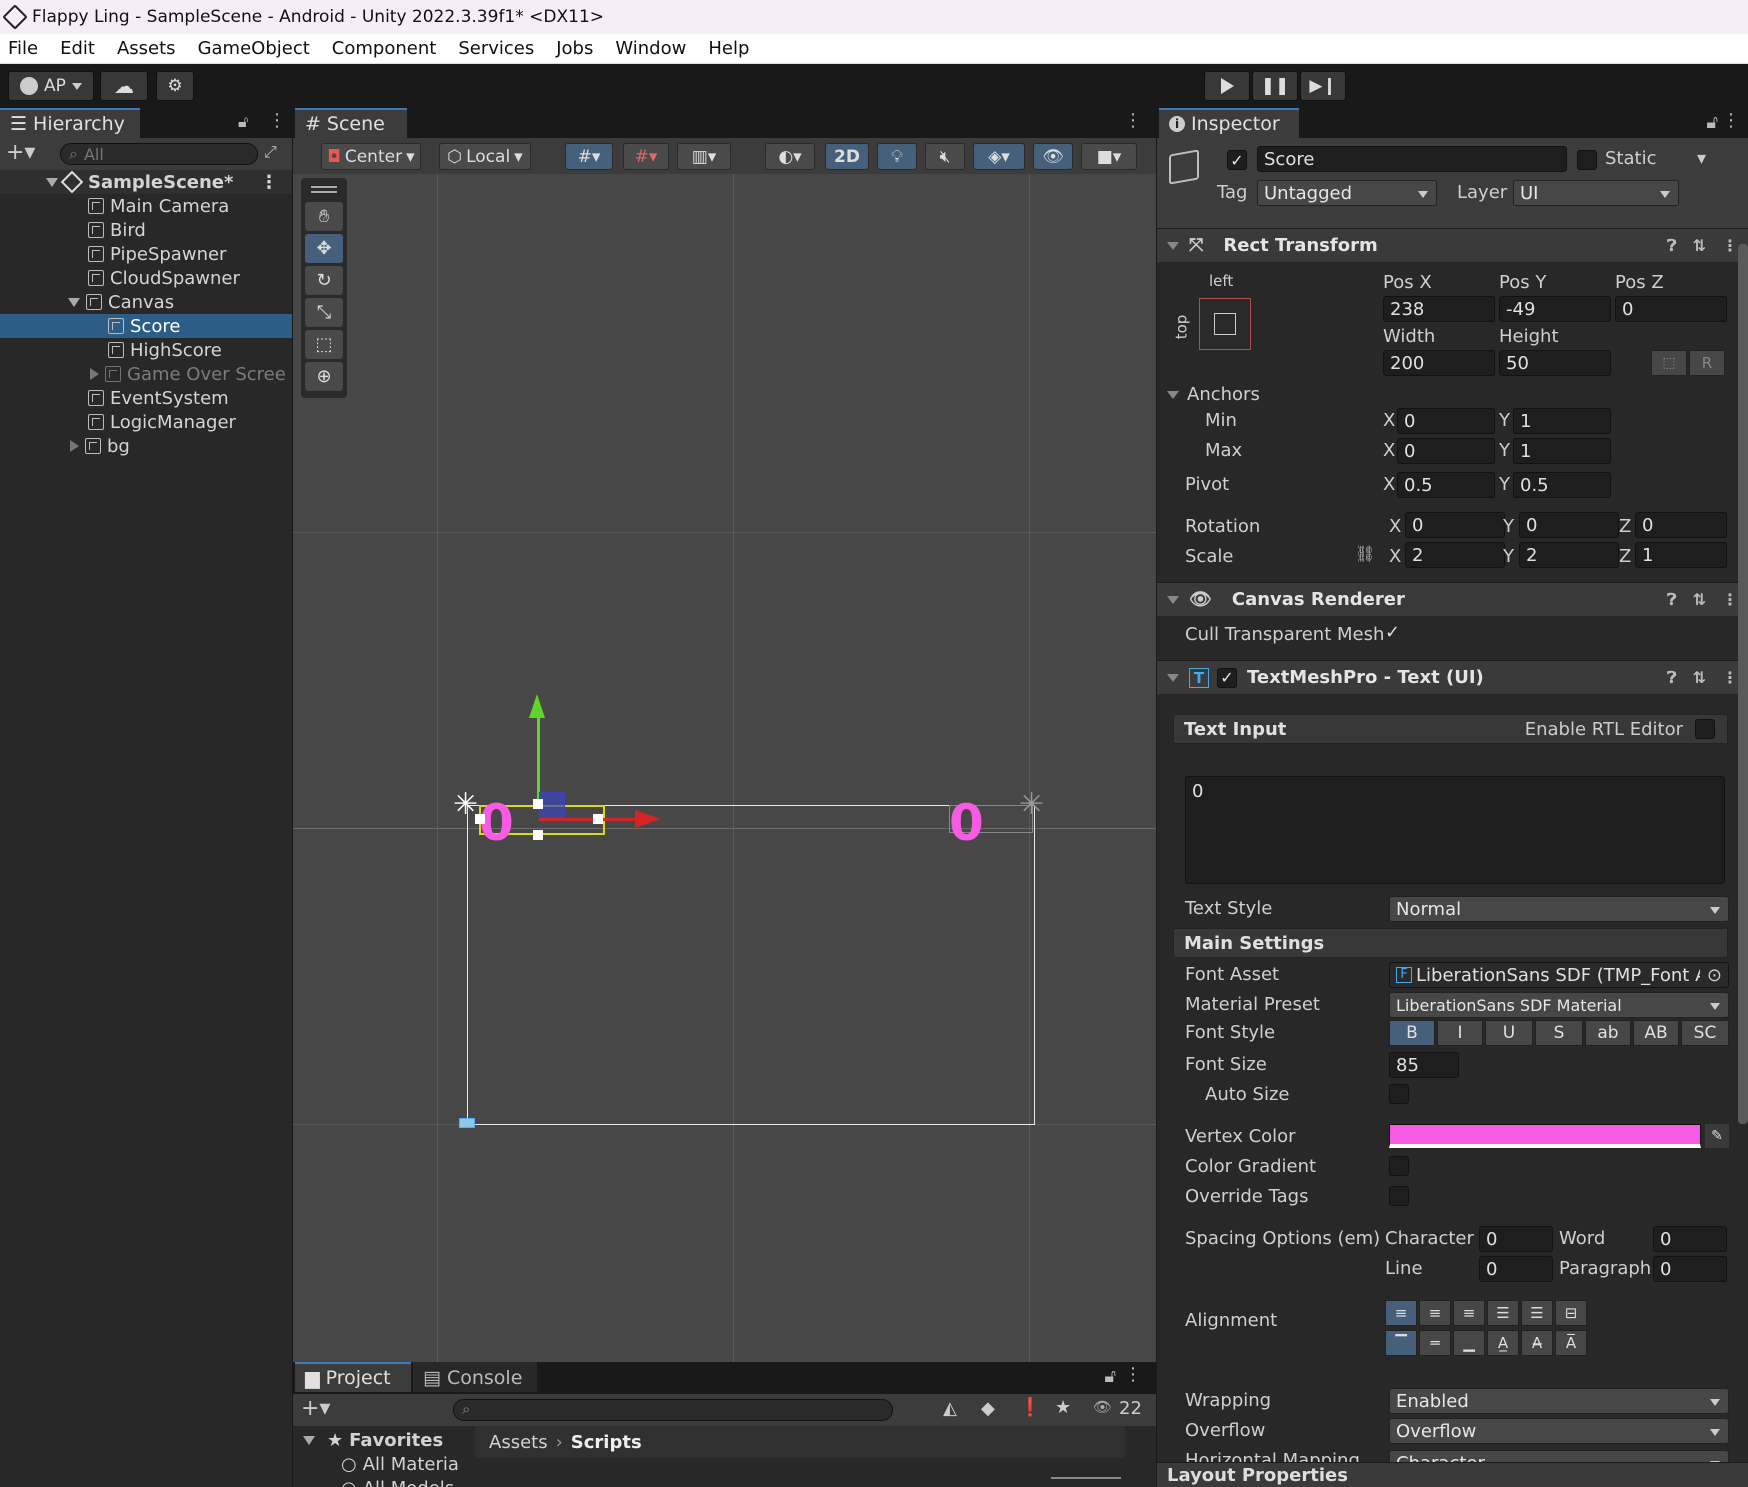  Describe the element at coordinates (270, 152) in the screenshot. I see `expand-icon: ⤢` at that location.